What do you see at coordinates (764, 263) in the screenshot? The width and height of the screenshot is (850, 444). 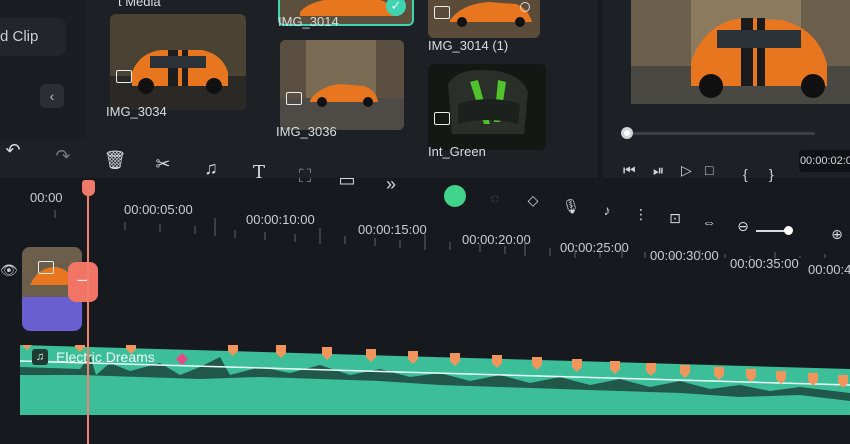 I see `ruler-timecode: 00:00:35:00` at bounding box center [764, 263].